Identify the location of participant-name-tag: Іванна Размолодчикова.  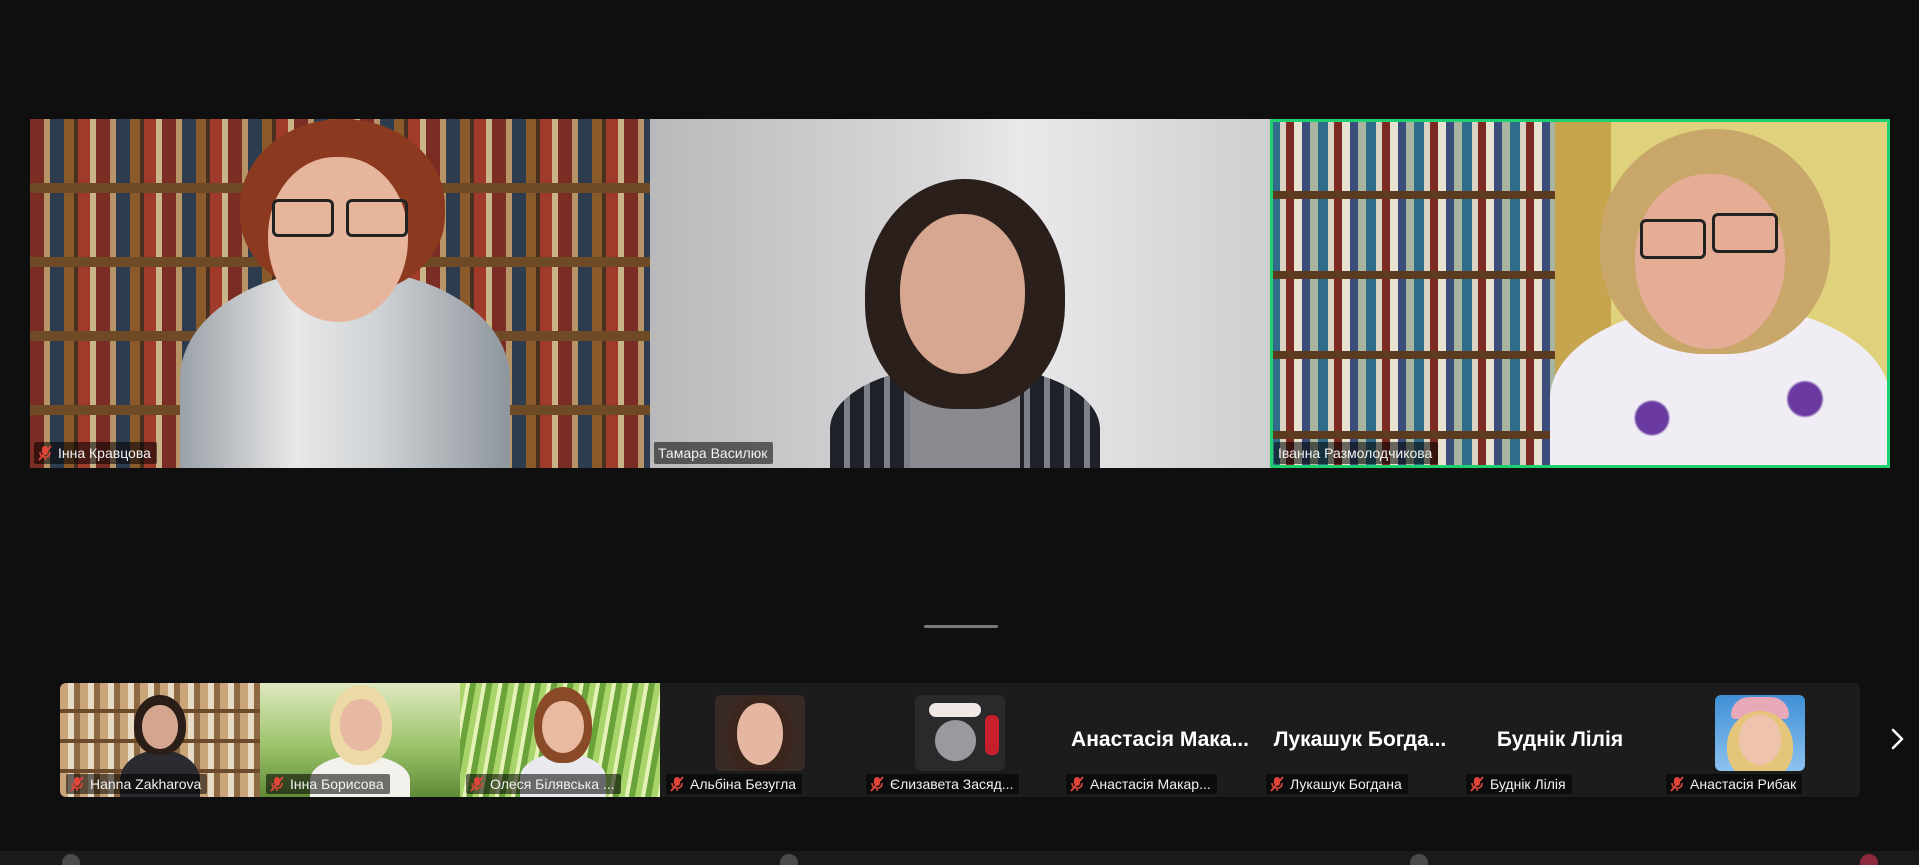
(1356, 453).